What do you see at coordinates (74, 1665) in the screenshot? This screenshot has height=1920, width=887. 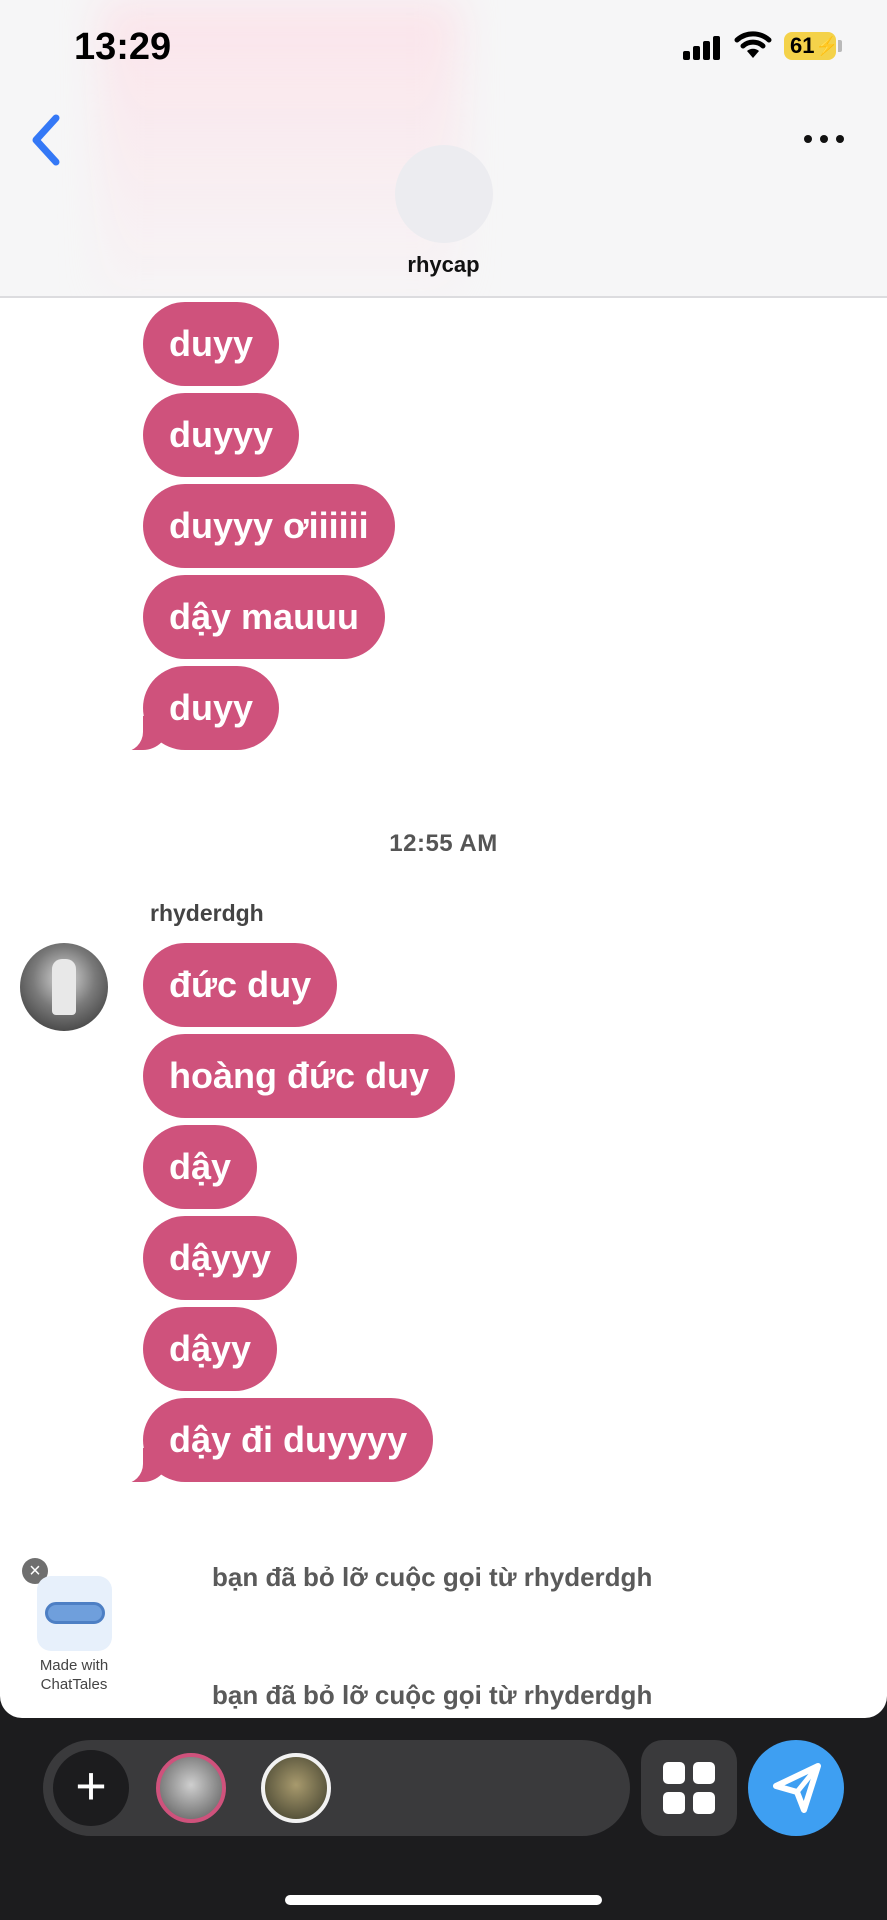 I see `promo-line-1: Made with` at bounding box center [74, 1665].